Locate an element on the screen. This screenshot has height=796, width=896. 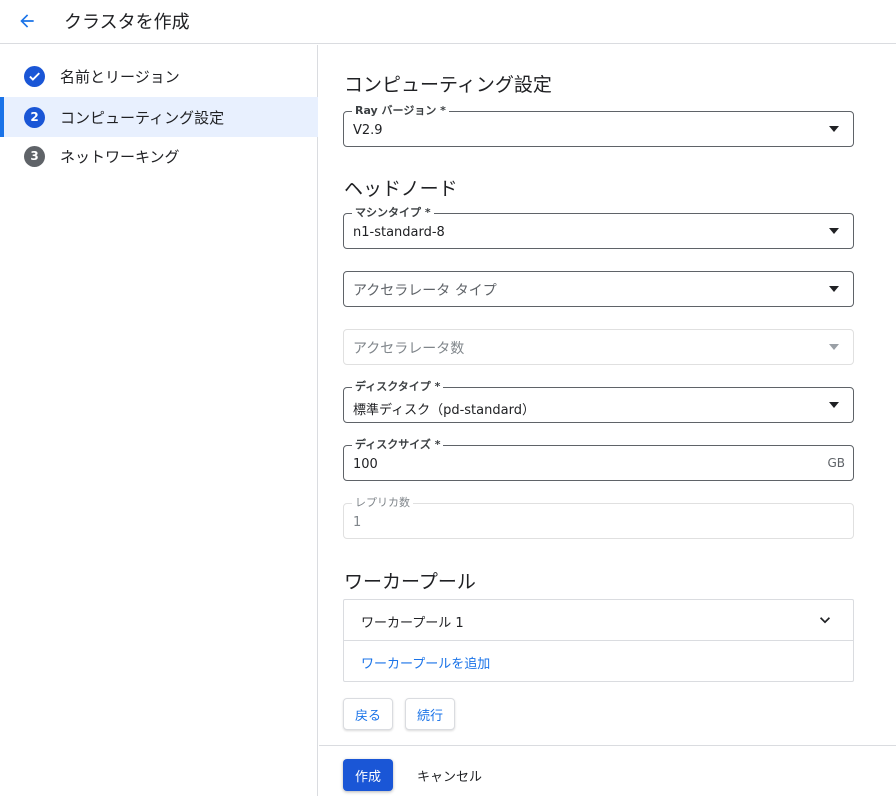
form-footer: 作成 キャンセル is located at coordinates (607, 770).